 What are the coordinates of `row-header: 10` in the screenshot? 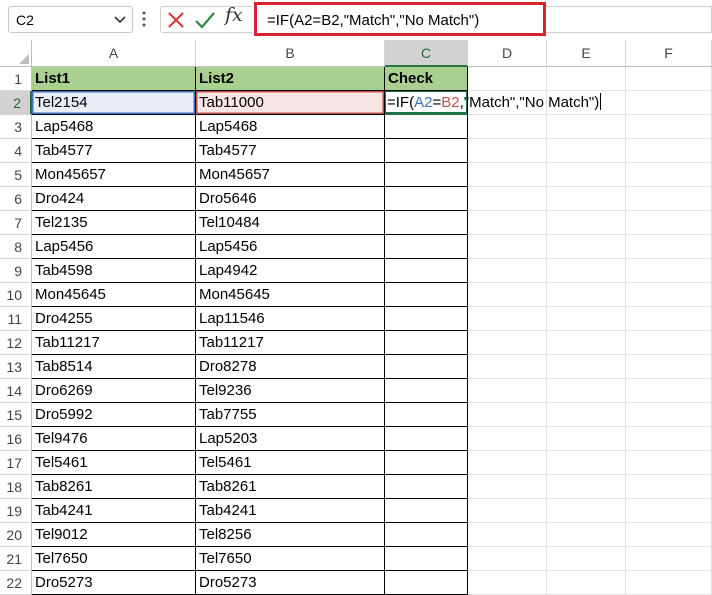 It's located at (16, 295).